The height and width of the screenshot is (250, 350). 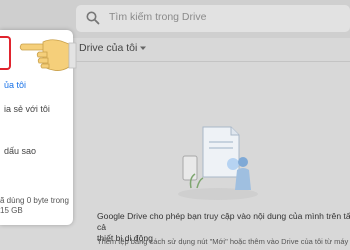 I want to click on storage-usage-text: ã dùng 0 byte trong, so click(x=34, y=200).